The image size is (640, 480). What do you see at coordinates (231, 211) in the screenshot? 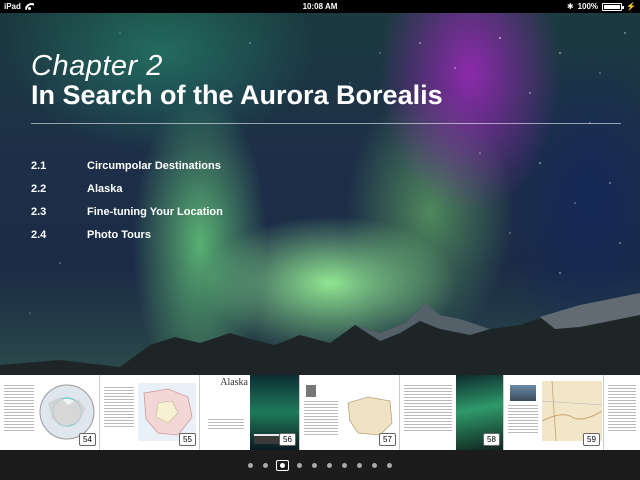
I see `toc-item-2-3: 2.3 Fine-tuning Your Location` at bounding box center [231, 211].